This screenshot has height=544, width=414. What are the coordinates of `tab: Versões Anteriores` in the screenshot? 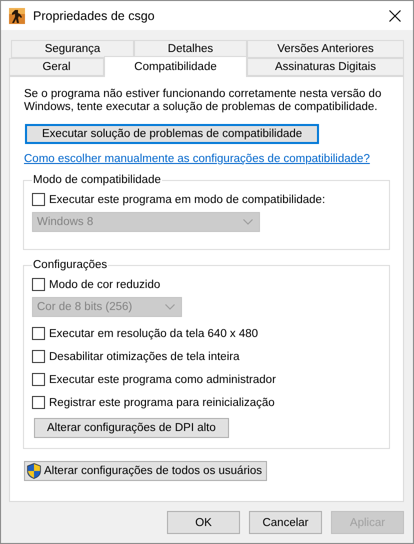 It's located at (325, 49).